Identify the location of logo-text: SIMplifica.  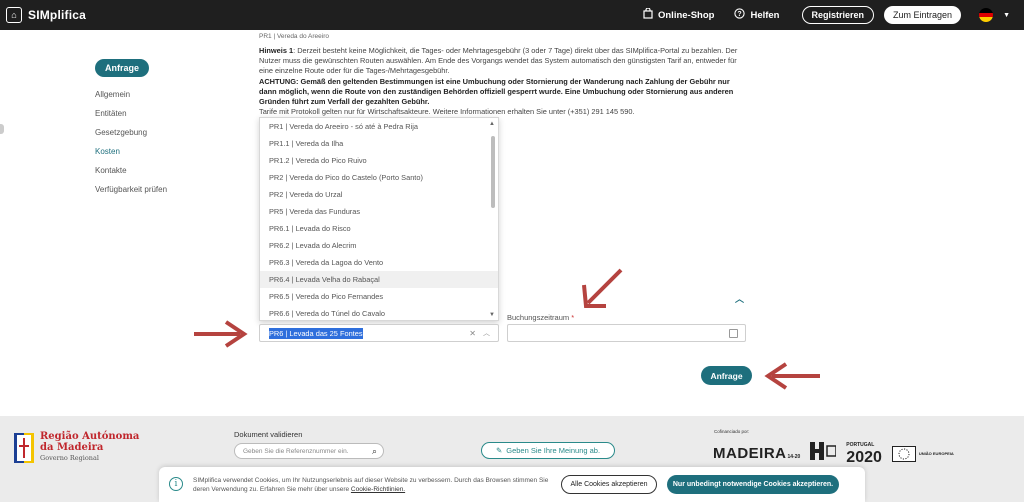
(57, 15).